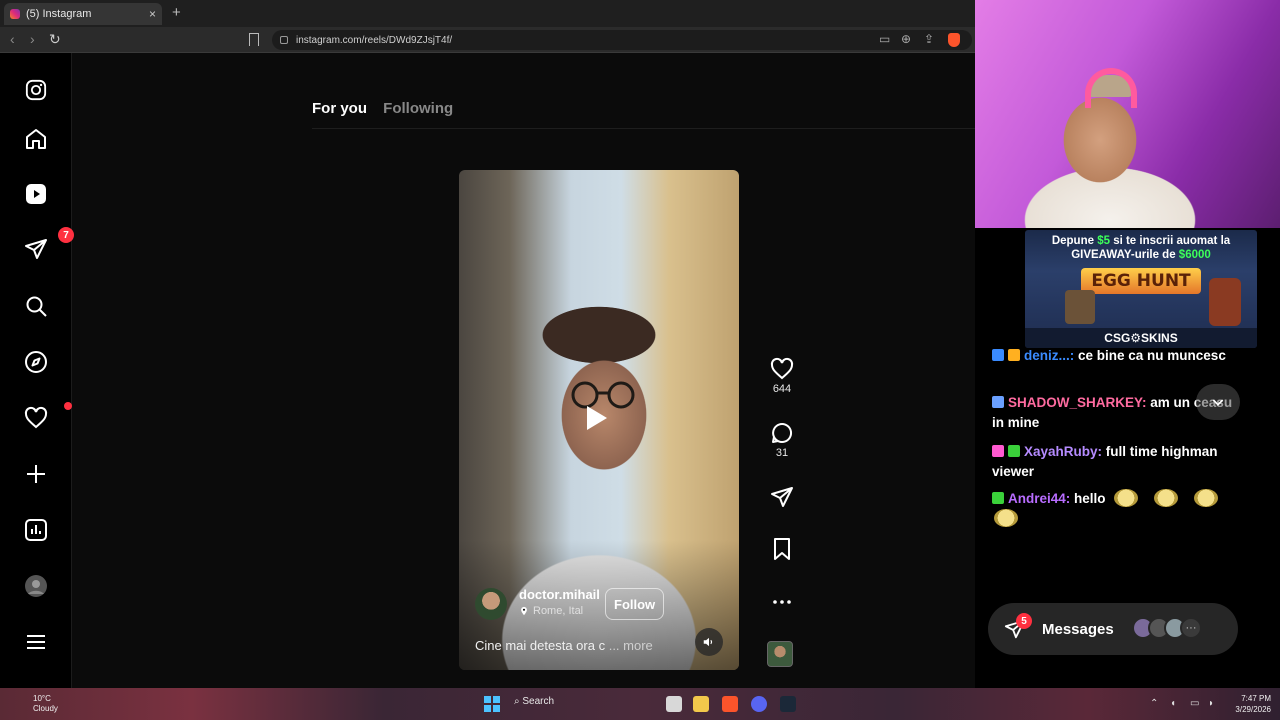  Describe the element at coordinates (36, 90) in the screenshot. I see `instagram-logo-icon` at that location.